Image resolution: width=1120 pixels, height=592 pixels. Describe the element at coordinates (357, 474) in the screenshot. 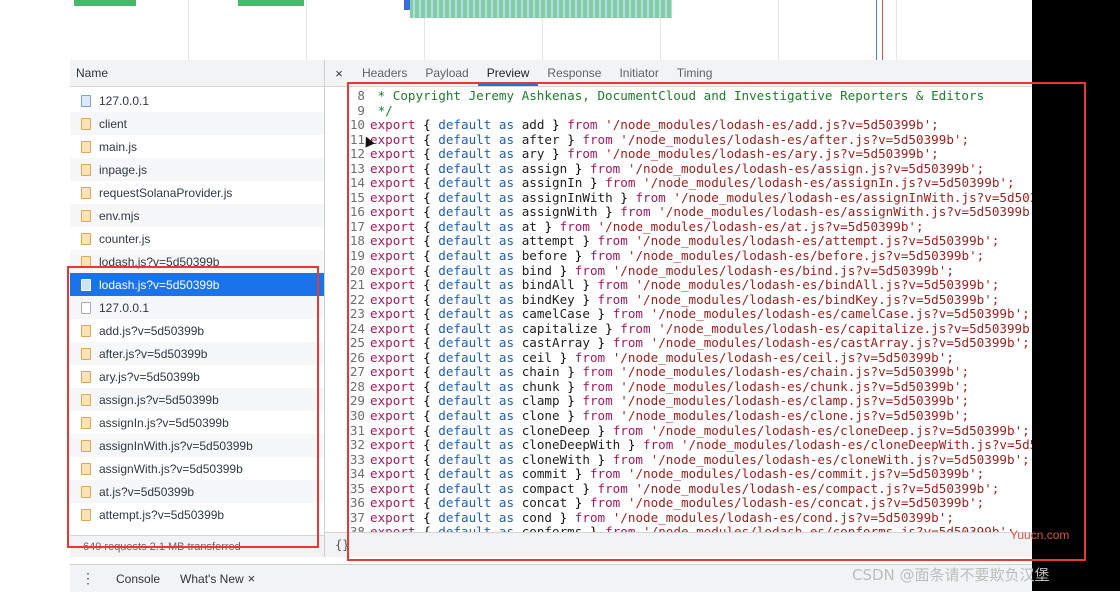

I see `line-number: 34` at that location.